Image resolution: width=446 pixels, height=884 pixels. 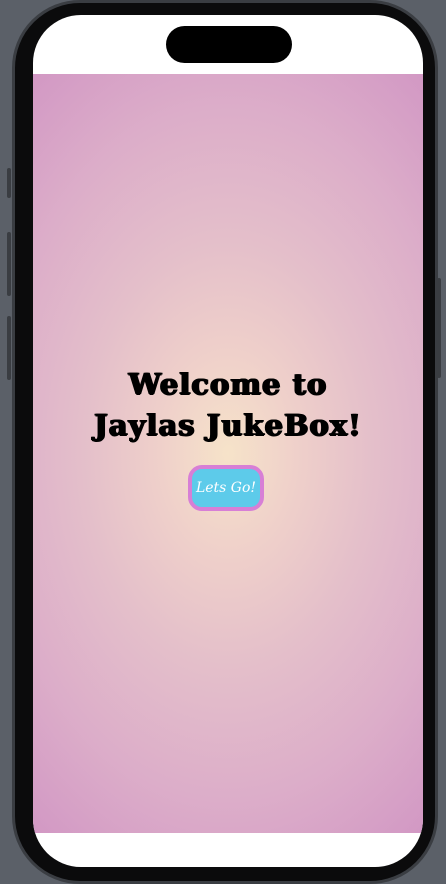 What do you see at coordinates (9, 348) in the screenshot?
I see `volume-down-button` at bounding box center [9, 348].